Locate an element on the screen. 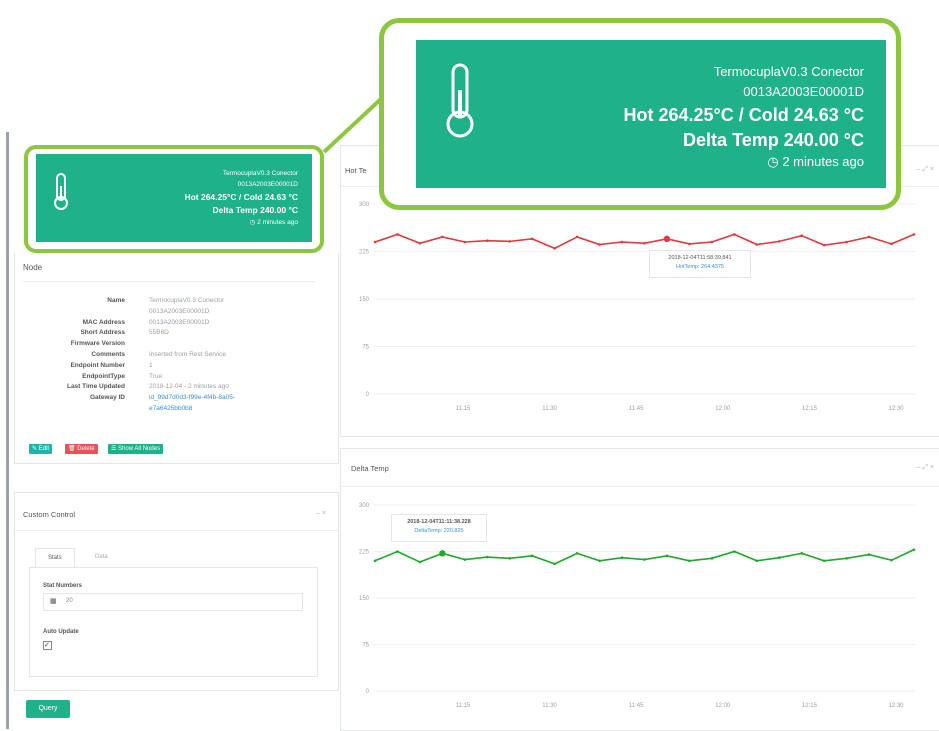  numbers-icon: ▦ is located at coordinates (53, 601).